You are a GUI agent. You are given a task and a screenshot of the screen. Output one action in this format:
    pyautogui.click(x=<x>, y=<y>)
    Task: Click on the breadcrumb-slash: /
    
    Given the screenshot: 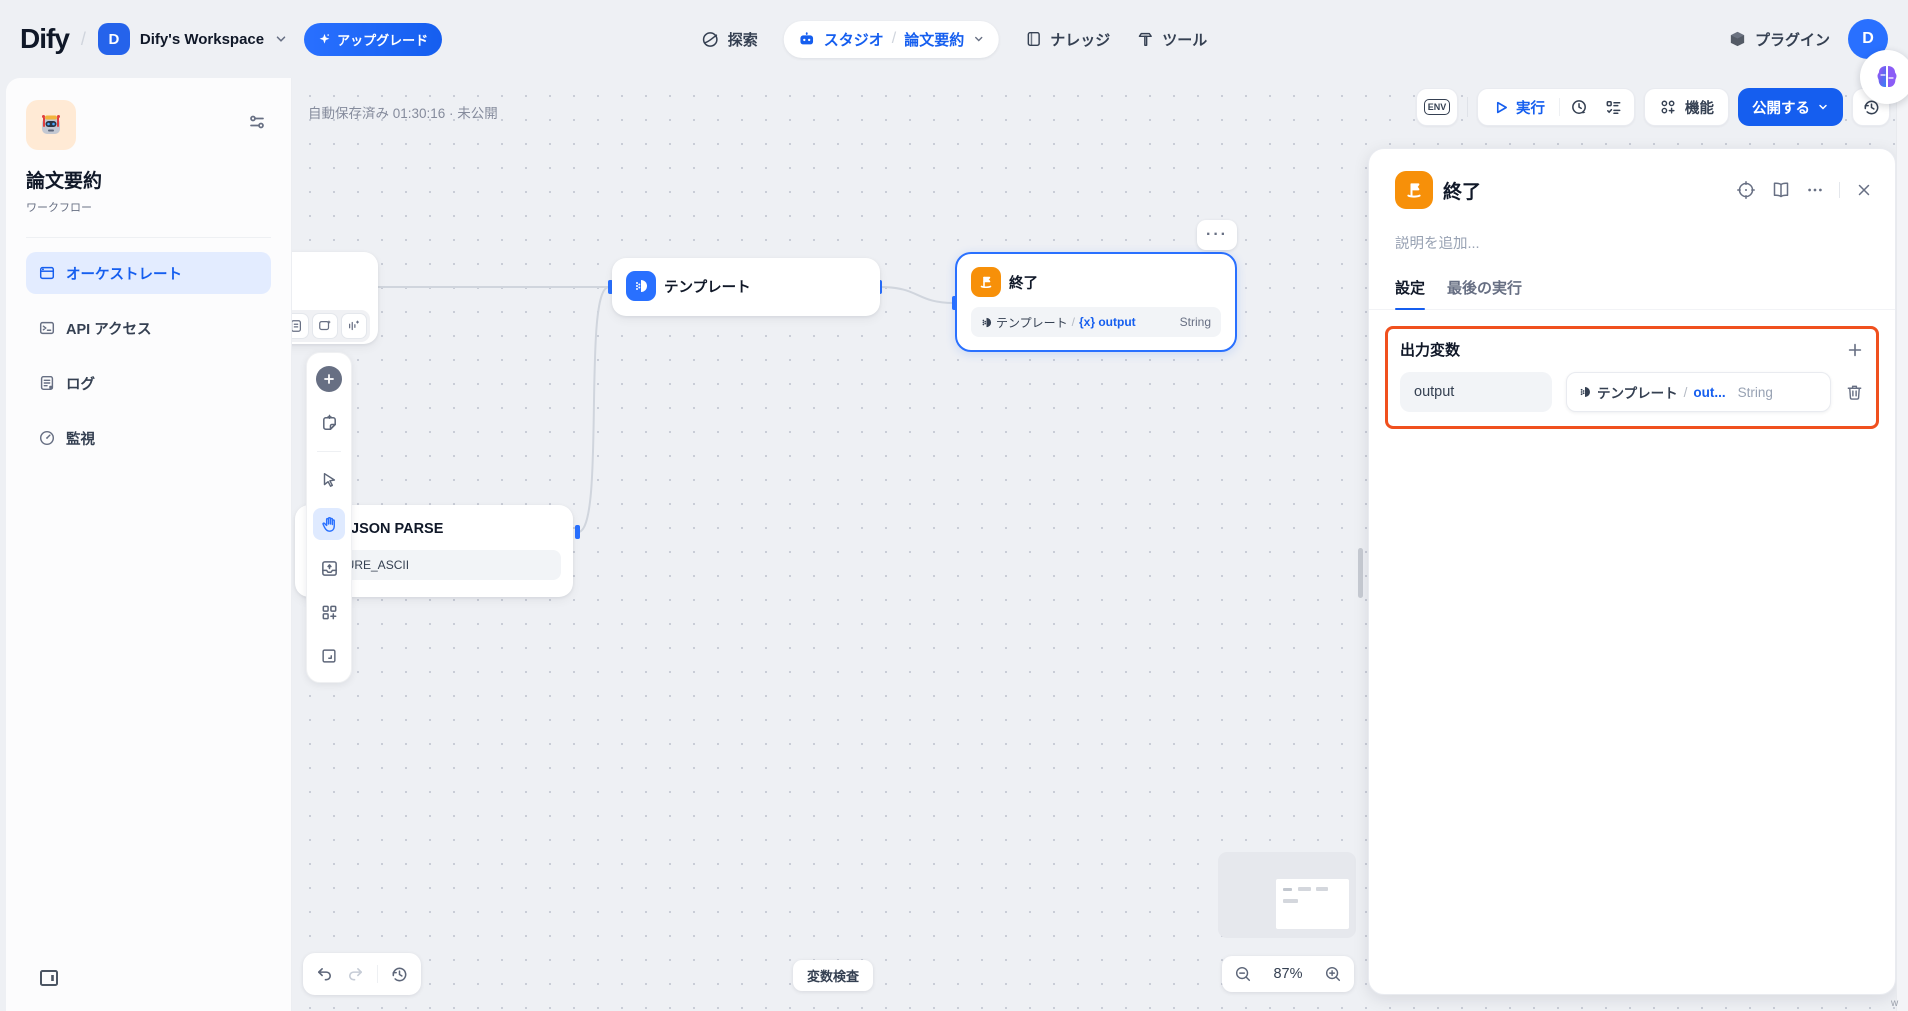 What is the action you would take?
    pyautogui.click(x=83, y=38)
    